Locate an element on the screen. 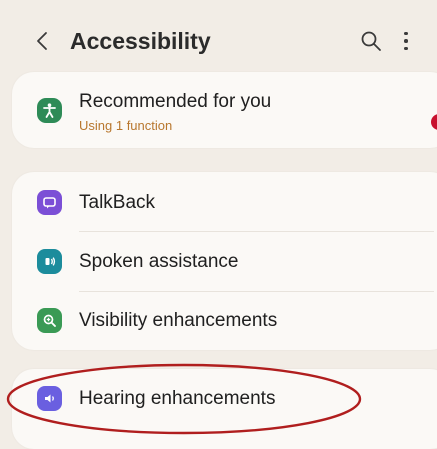  back-button is located at coordinates (42, 41).